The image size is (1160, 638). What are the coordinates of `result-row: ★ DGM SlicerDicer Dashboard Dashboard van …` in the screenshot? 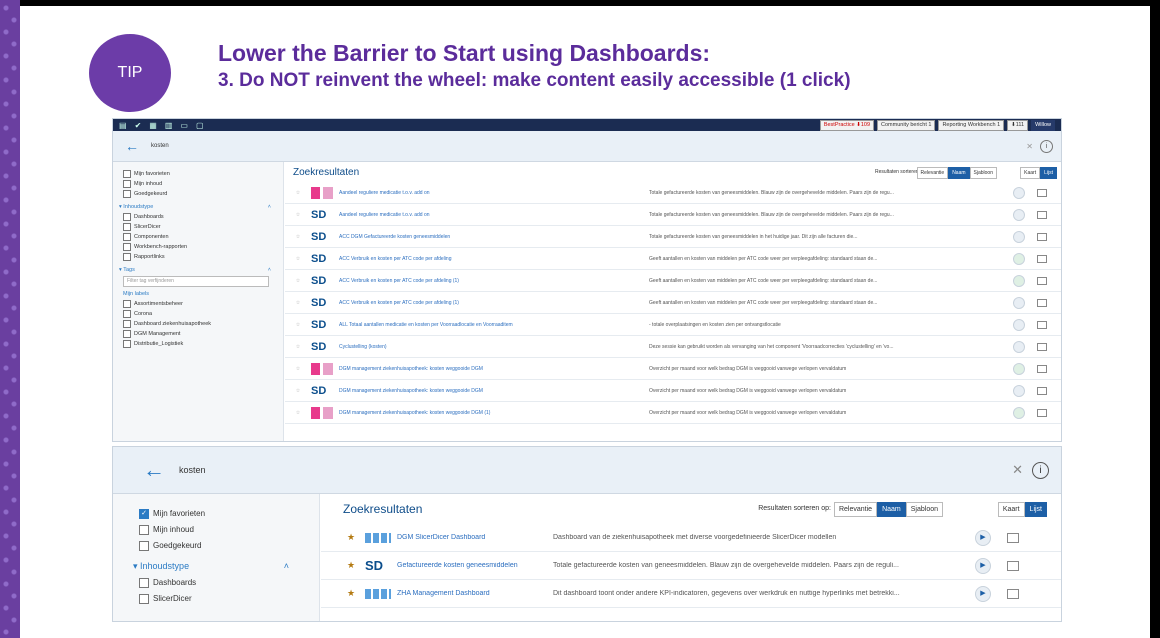 It's located at (691, 538).